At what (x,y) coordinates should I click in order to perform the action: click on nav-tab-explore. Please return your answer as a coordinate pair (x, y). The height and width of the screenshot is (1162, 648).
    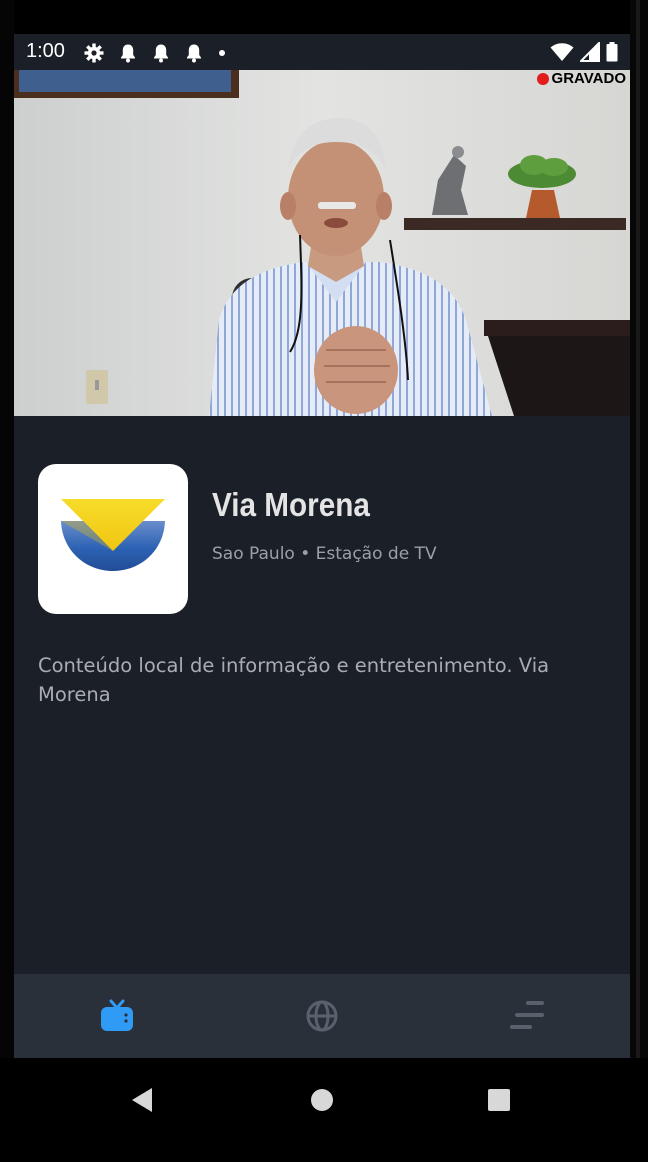
    Looking at the image, I should click on (321, 1016).